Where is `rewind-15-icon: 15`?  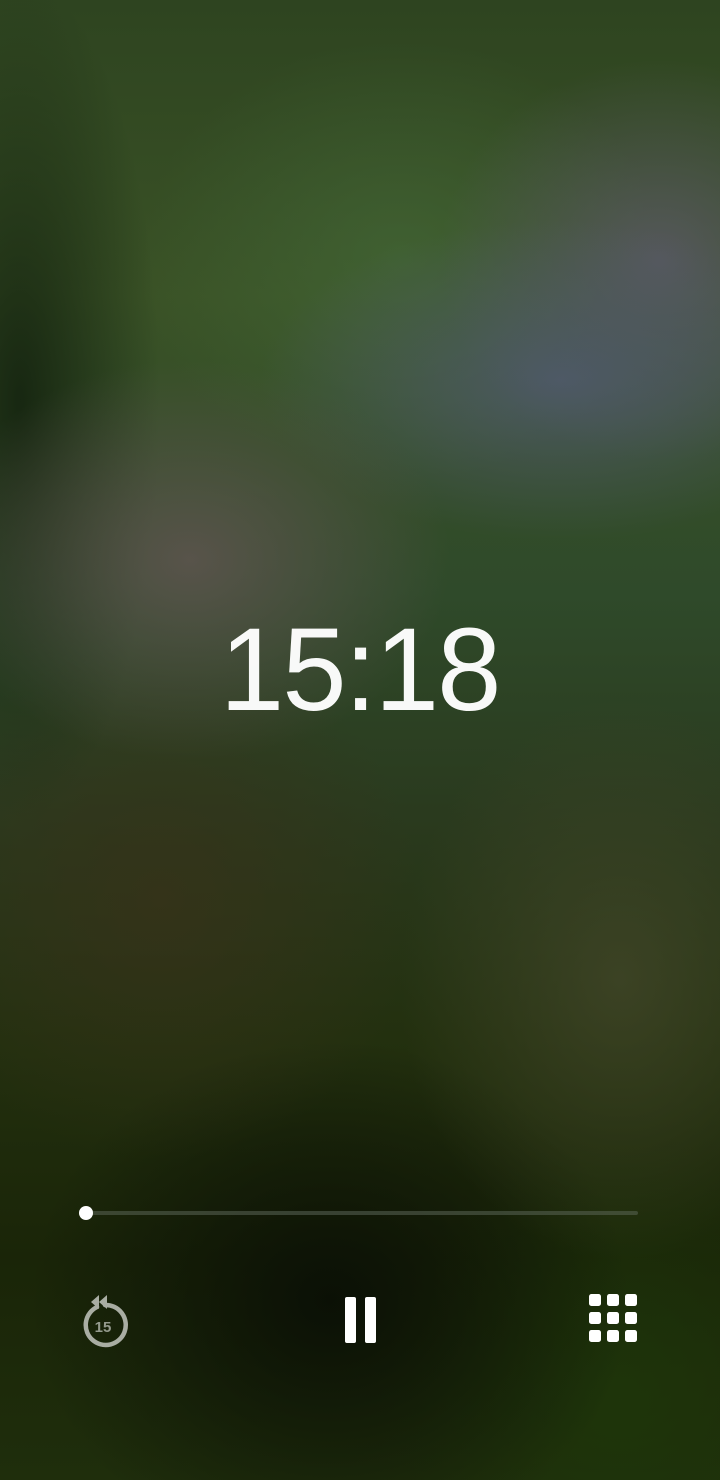
rewind-15-icon: 15 is located at coordinates (103, 1321).